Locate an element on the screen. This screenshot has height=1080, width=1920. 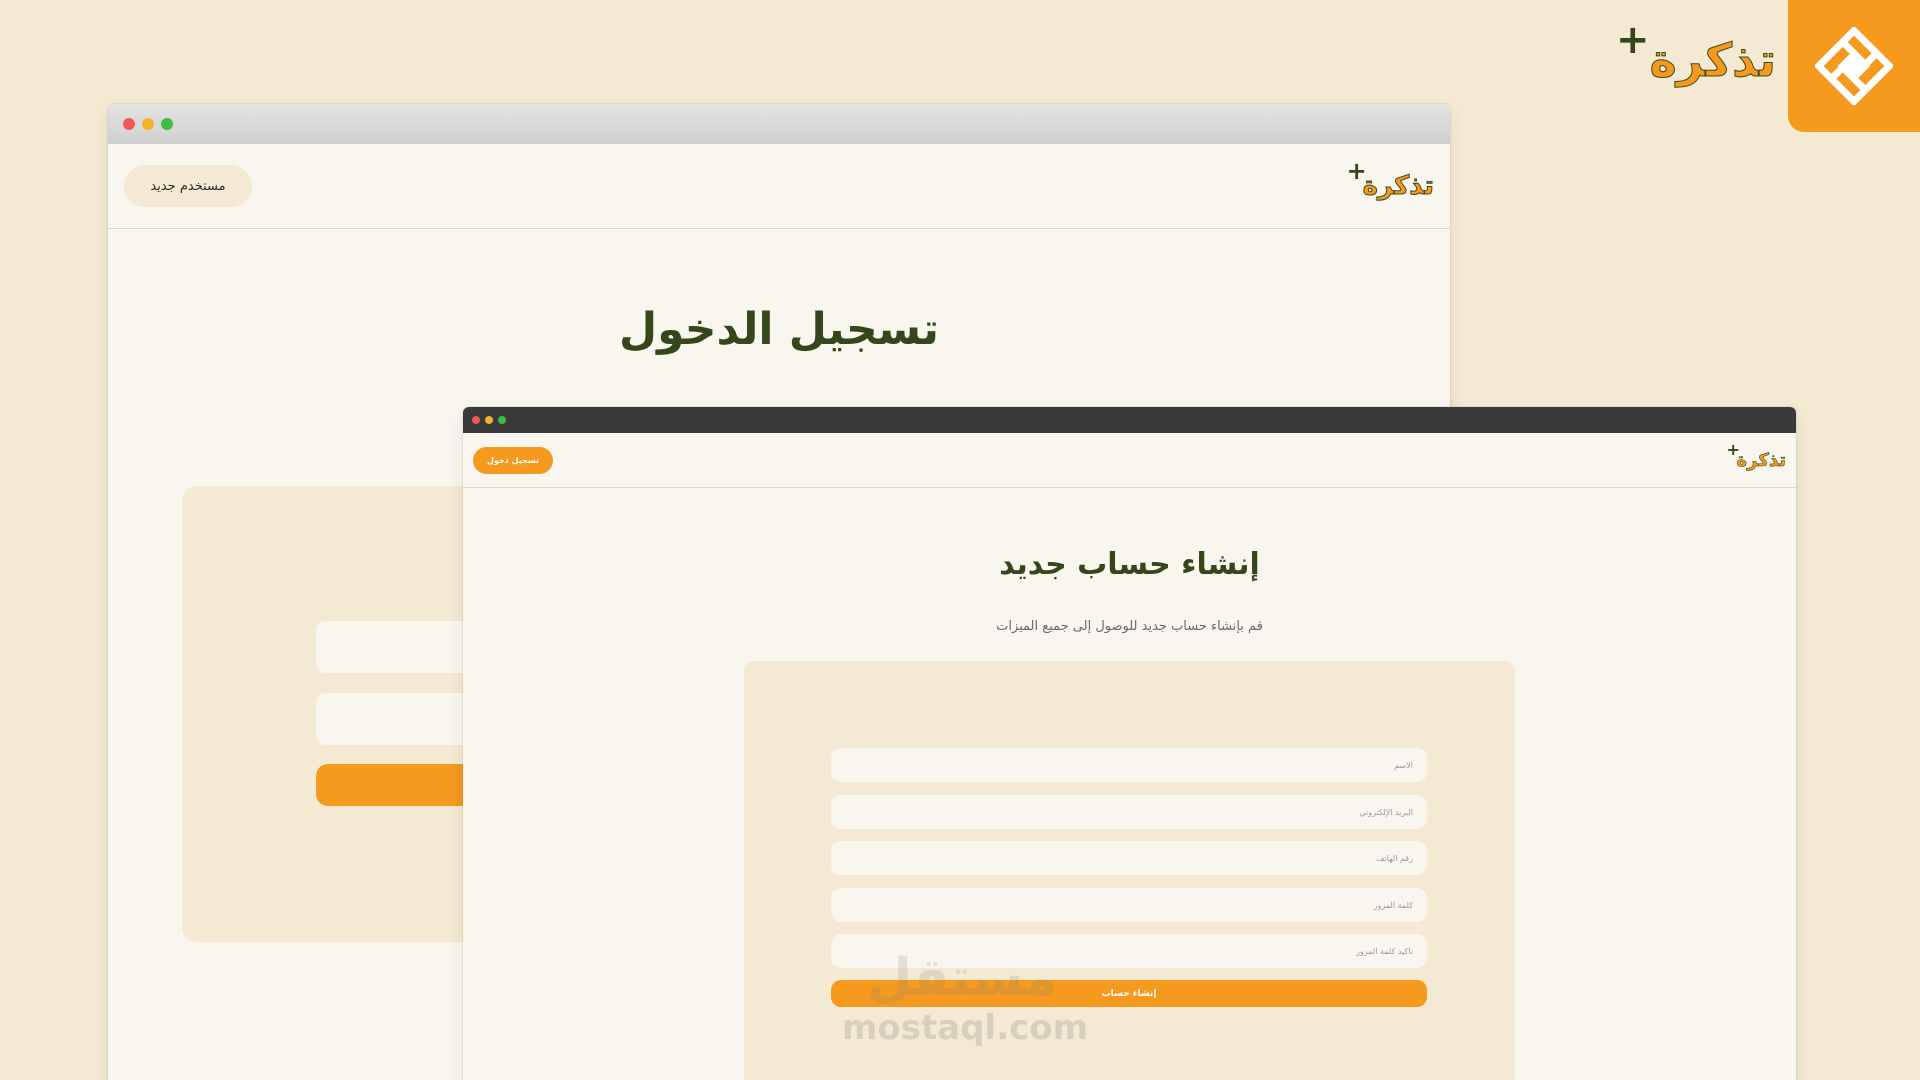
site-header: مستخدم جديد تذكرة + is located at coordinates (779, 186).